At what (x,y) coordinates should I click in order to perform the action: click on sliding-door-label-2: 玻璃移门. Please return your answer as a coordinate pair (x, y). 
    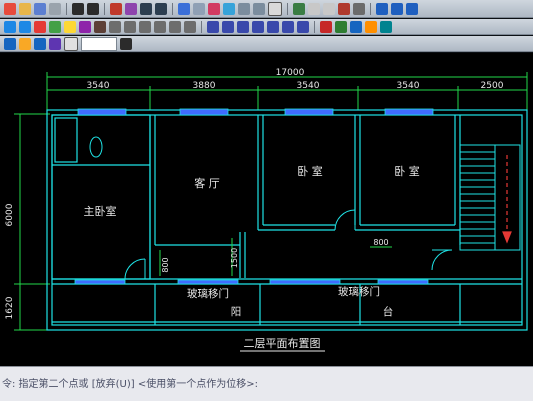
    Looking at the image, I should click on (359, 291).